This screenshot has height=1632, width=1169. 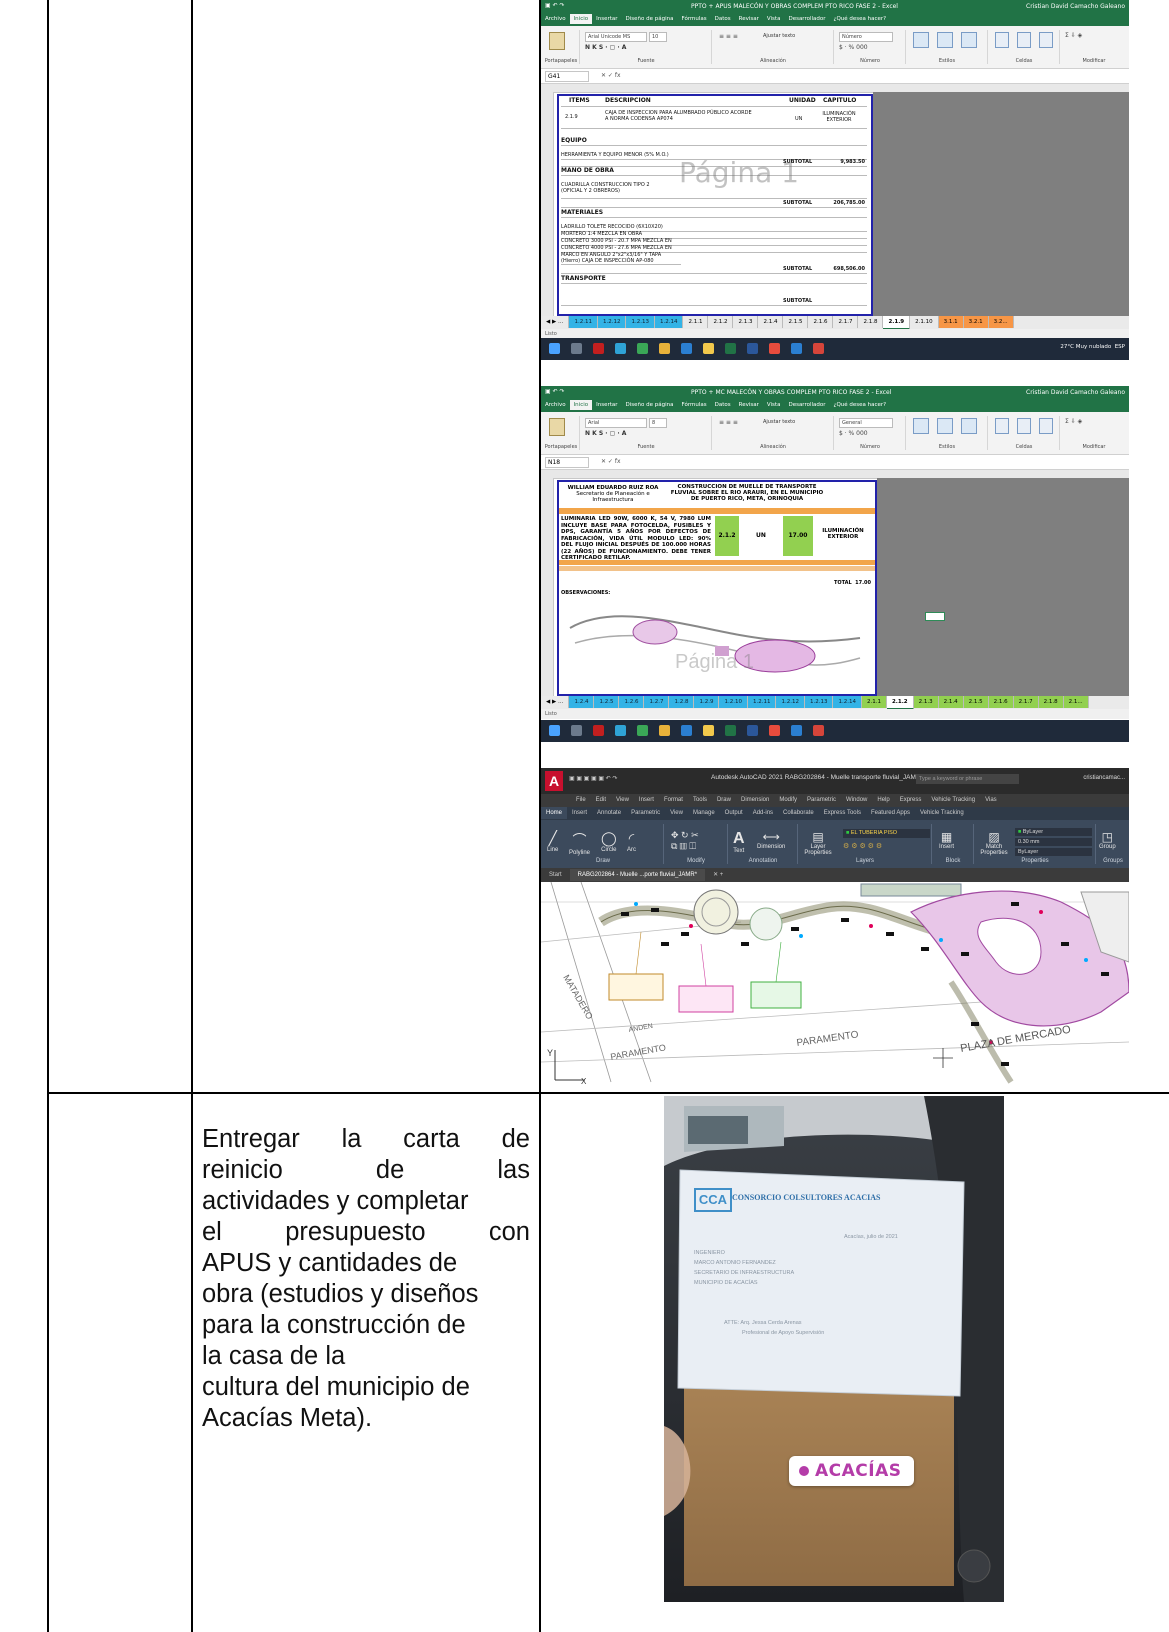 What do you see at coordinates (682, 702) in the screenshot?
I see `sheet-tab: 1.2.8` at bounding box center [682, 702].